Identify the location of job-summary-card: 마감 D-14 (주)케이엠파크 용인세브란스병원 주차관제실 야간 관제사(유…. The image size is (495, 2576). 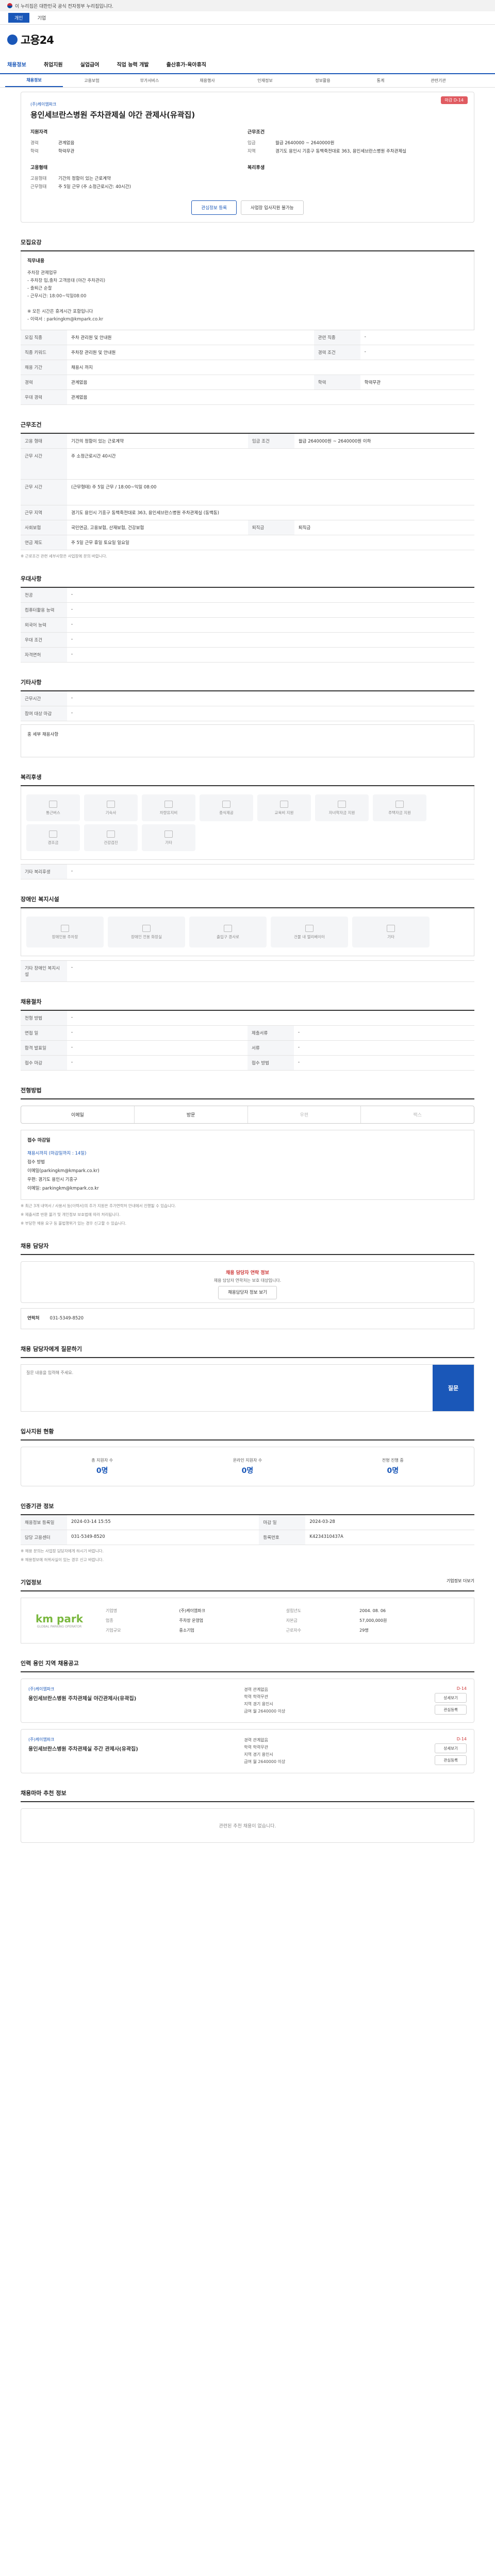
(247, 157).